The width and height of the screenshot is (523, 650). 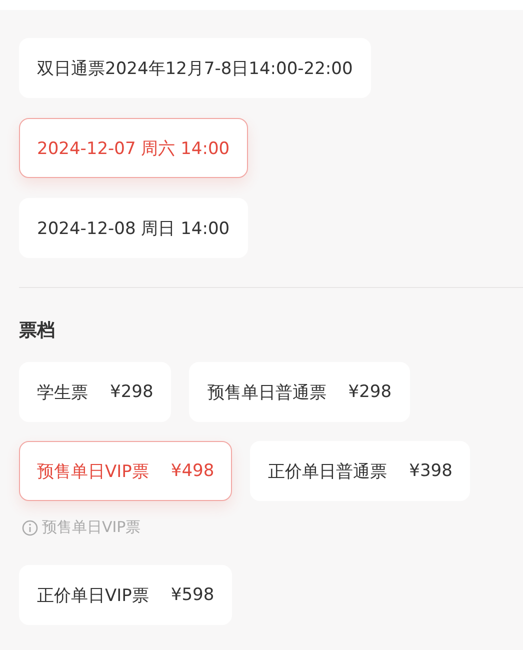 What do you see at coordinates (125, 471) in the screenshot?
I see `ticket-option: 预售单日VIP票 ¥498` at bounding box center [125, 471].